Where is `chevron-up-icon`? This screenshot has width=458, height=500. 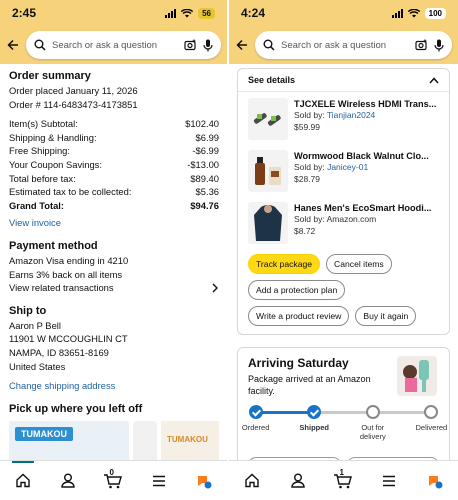
chevron-up-icon is located at coordinates (434, 79).